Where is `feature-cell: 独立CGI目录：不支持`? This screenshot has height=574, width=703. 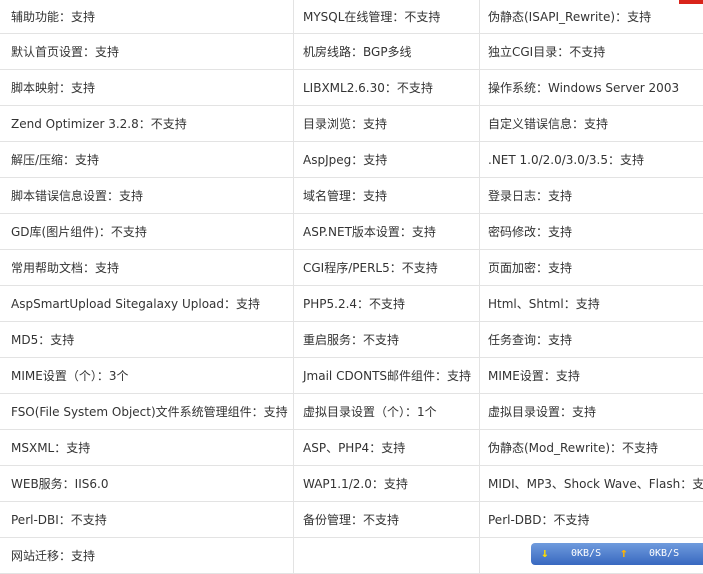
feature-cell: 独立CGI目录：不支持 is located at coordinates (591, 52).